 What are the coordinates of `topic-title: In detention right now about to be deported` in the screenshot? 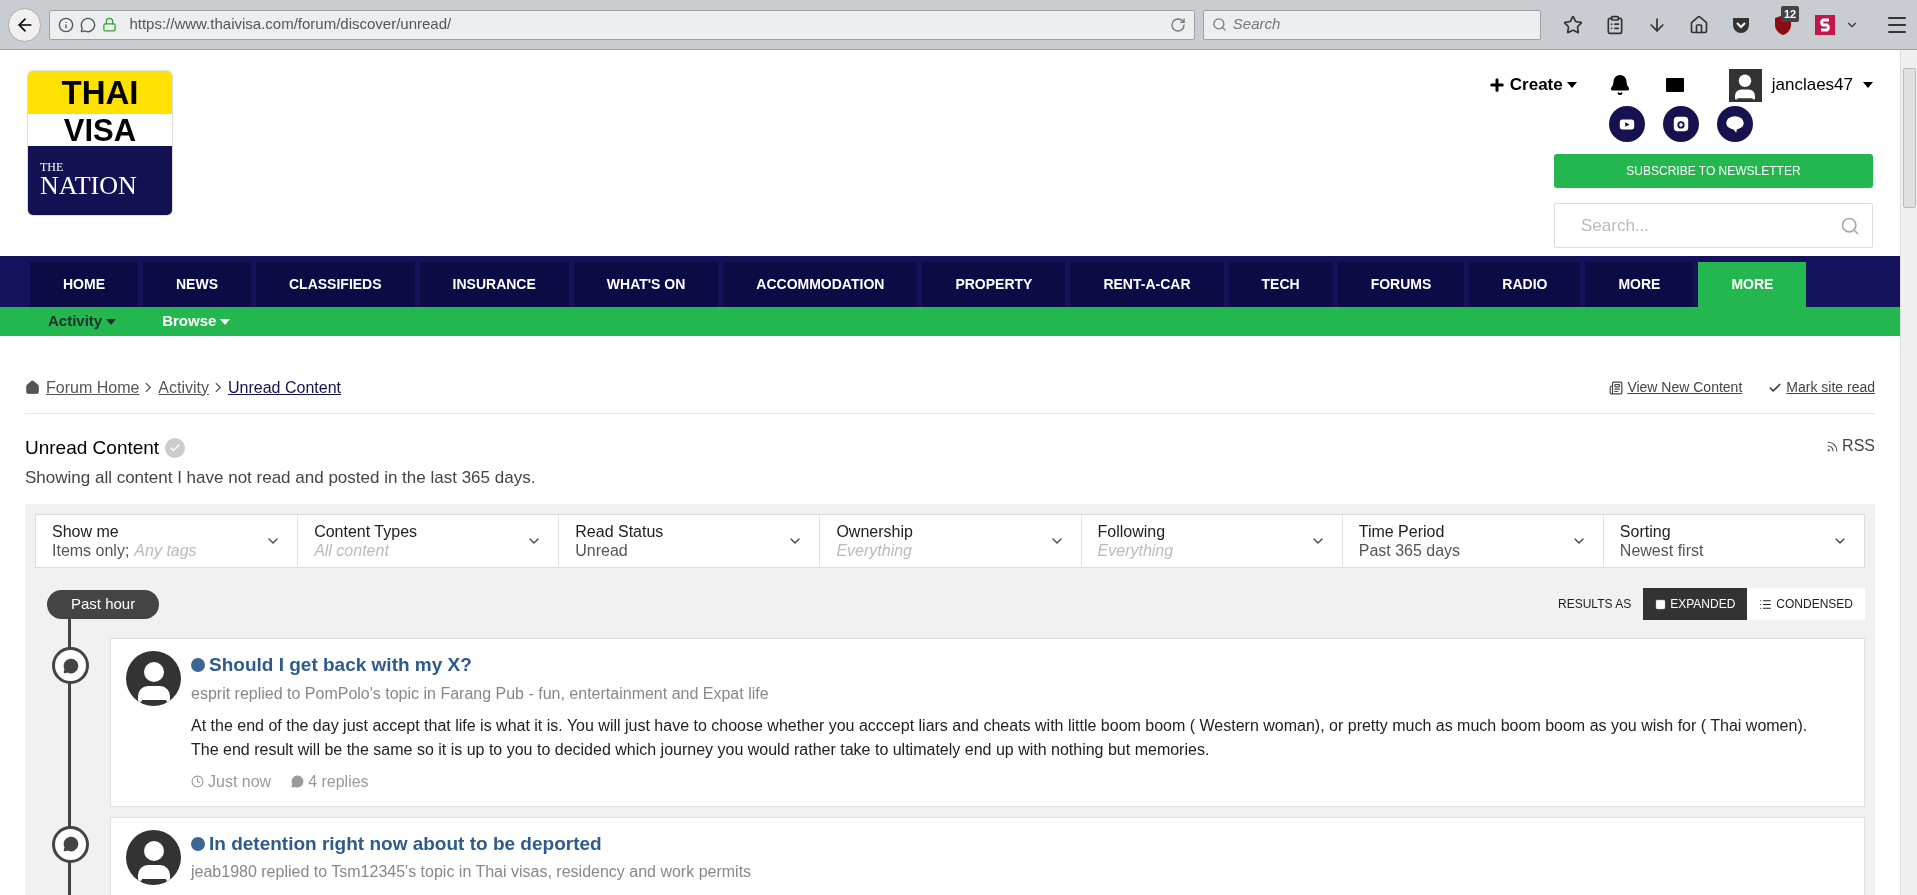 It's located at (405, 843).